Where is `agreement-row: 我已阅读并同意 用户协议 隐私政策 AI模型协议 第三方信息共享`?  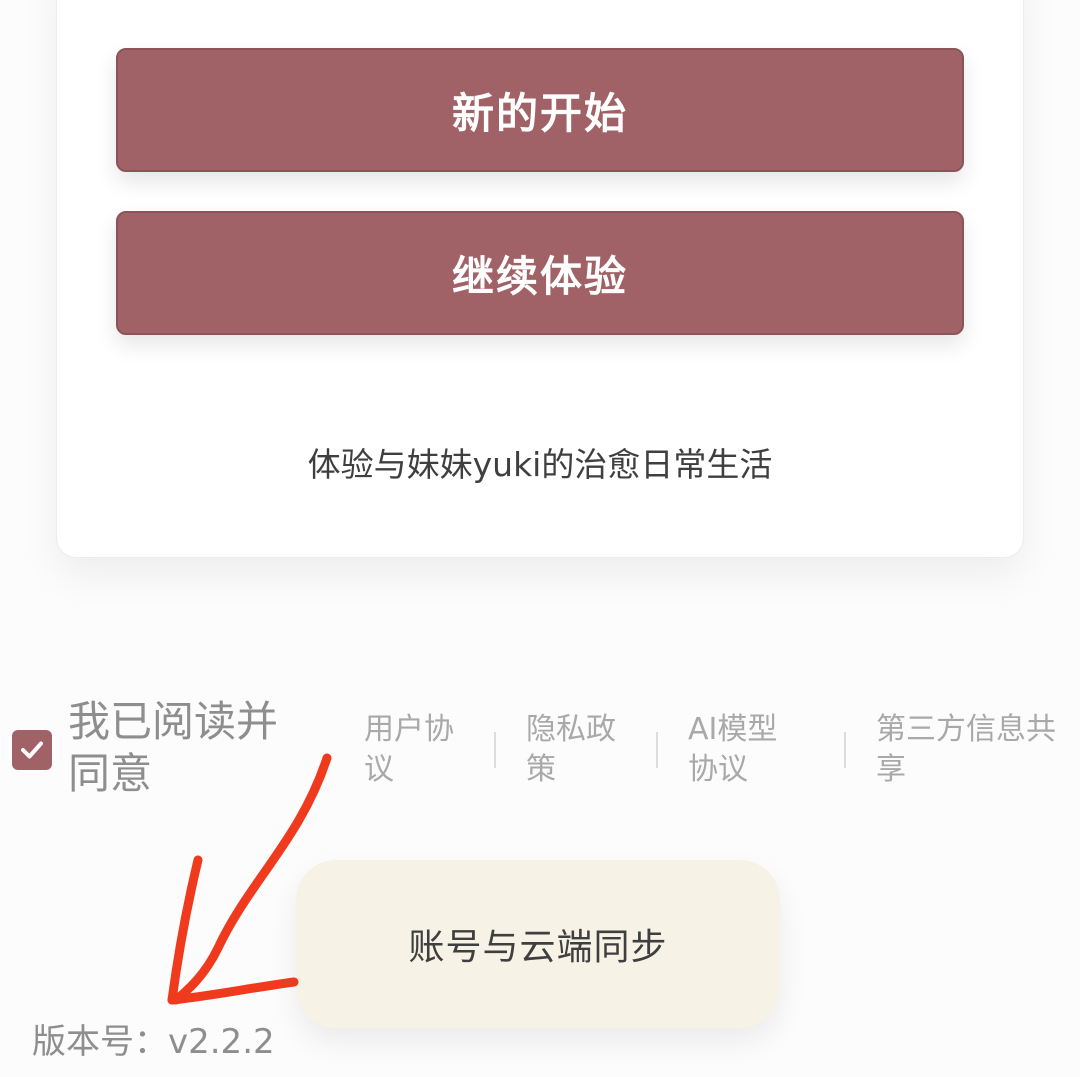
agreement-row: 我已阅读并同意 用户协议 隐私政策 AI模型协议 第三方信息共享 is located at coordinates (546, 756).